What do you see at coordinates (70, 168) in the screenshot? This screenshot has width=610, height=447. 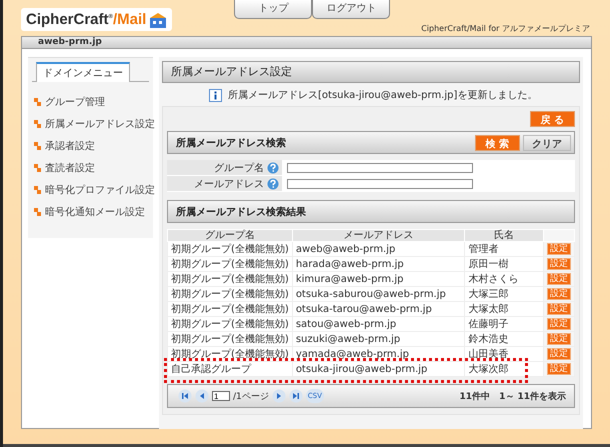 I see `sidebar-link: 査読者設定` at bounding box center [70, 168].